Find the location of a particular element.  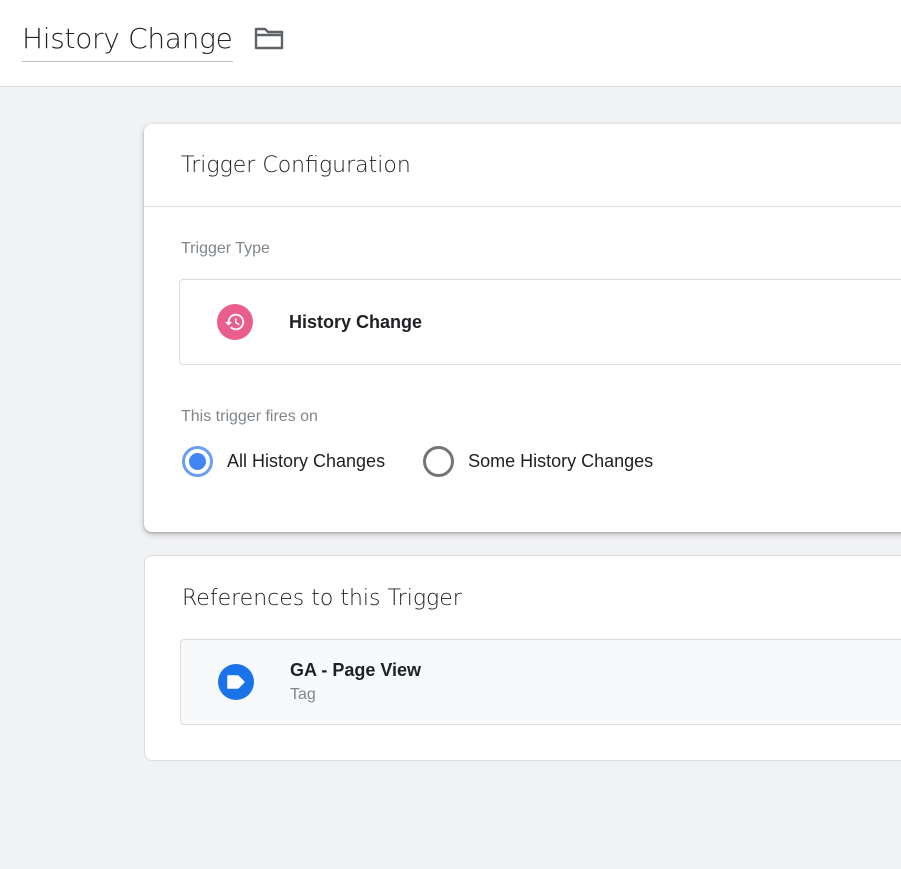

reference-text: GA - Page View Tag is located at coordinates (355, 682).